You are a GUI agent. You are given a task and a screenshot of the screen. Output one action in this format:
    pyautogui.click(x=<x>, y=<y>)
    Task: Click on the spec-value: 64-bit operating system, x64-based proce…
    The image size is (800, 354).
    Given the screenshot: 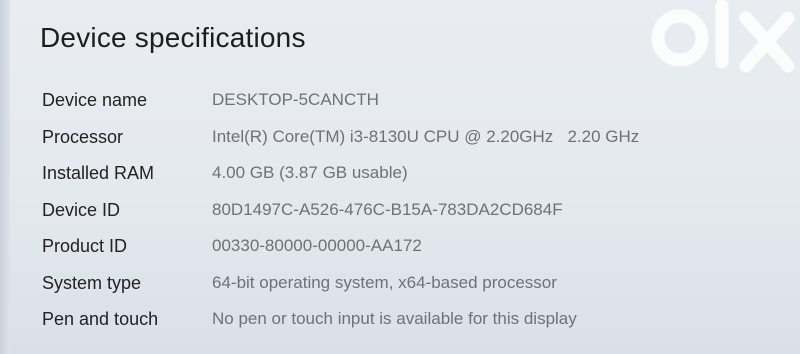 What is the action you would take?
    pyautogui.click(x=384, y=282)
    